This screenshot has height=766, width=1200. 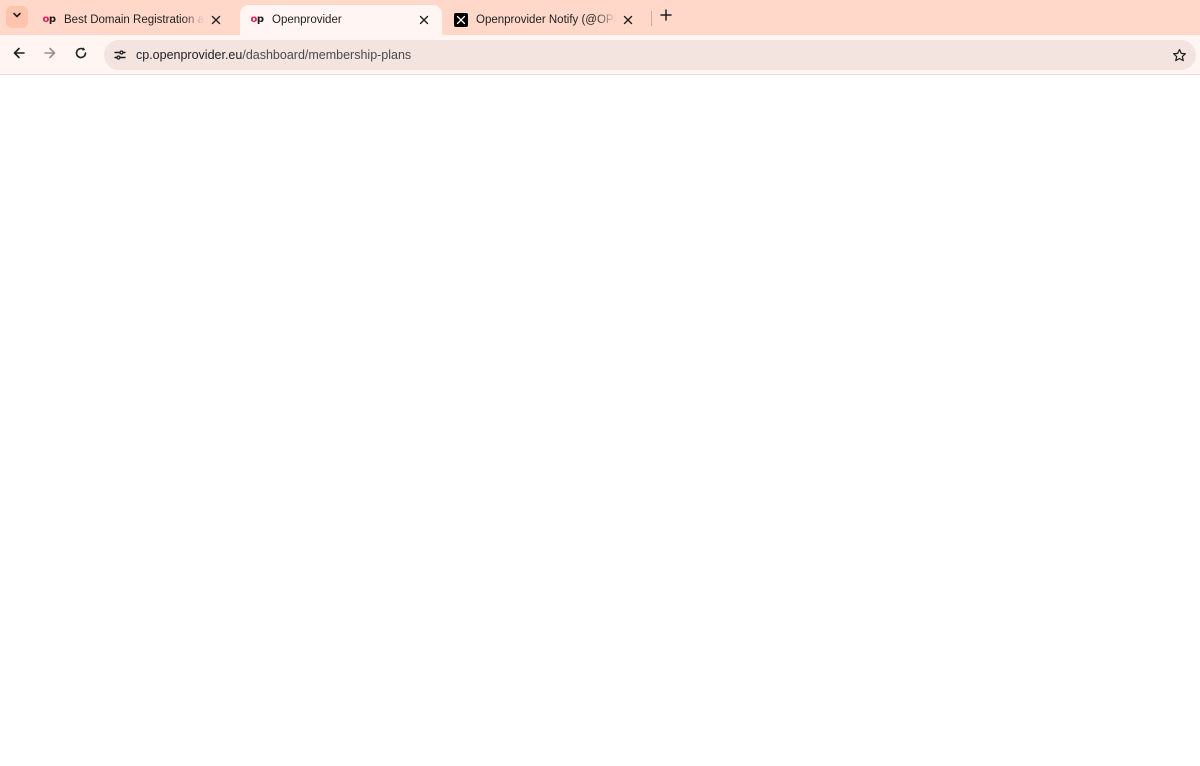 I want to click on url-path: /dashboard/membership-plans, so click(x=327, y=55).